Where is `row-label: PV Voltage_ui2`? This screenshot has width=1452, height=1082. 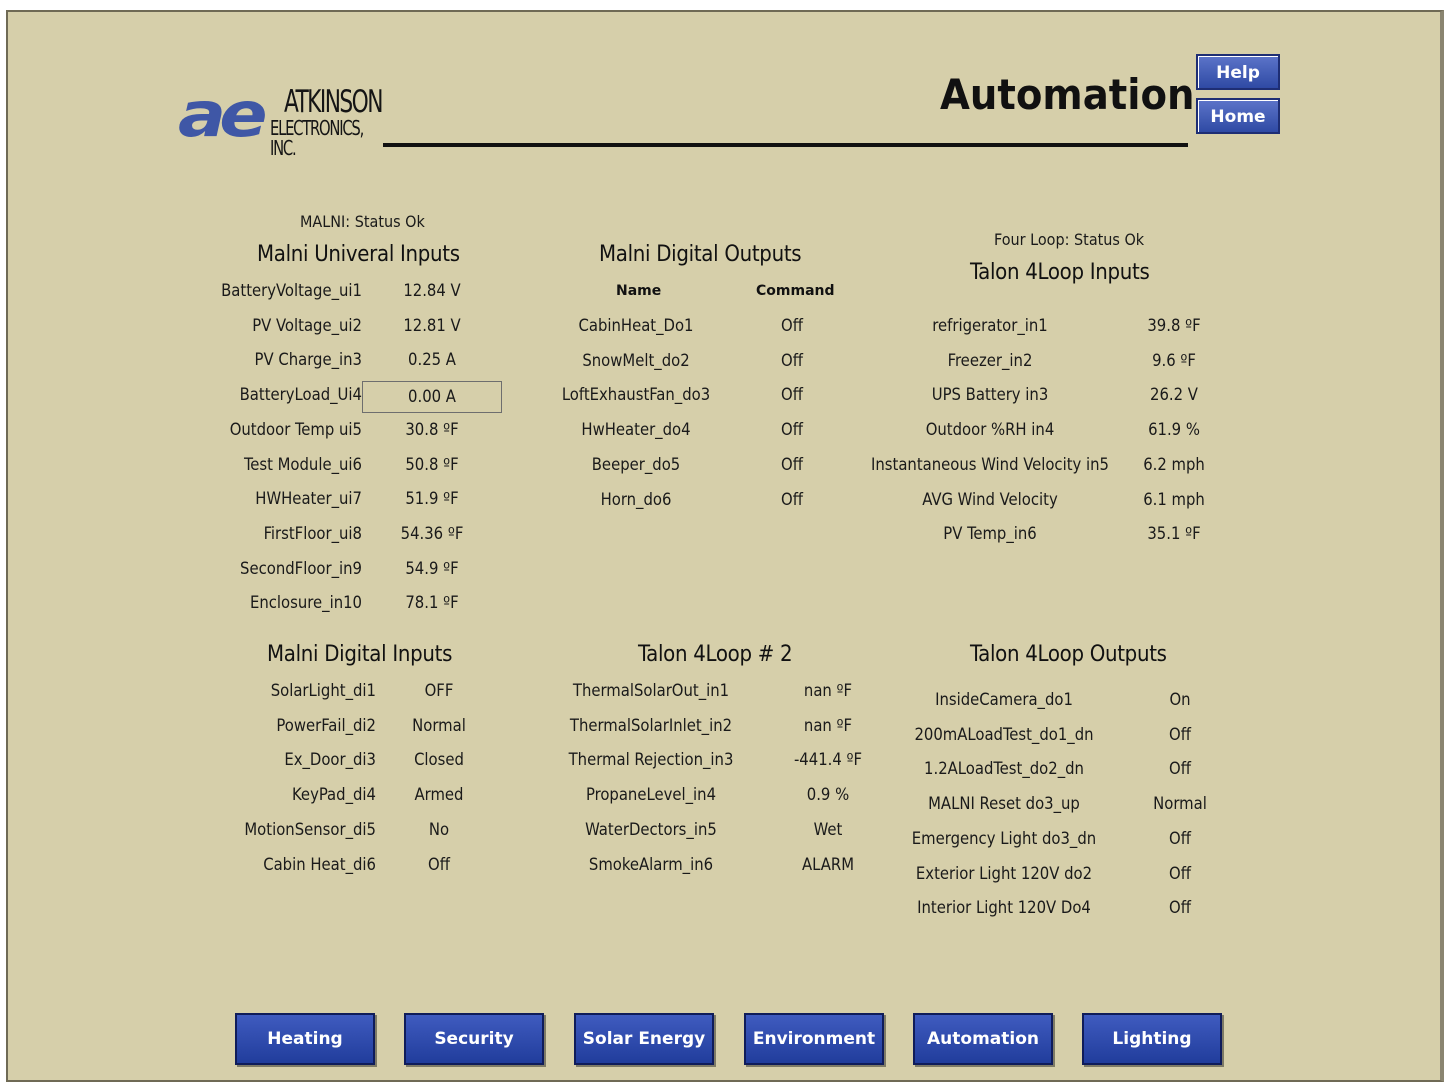 row-label: PV Voltage_ui2 is located at coordinates (307, 325).